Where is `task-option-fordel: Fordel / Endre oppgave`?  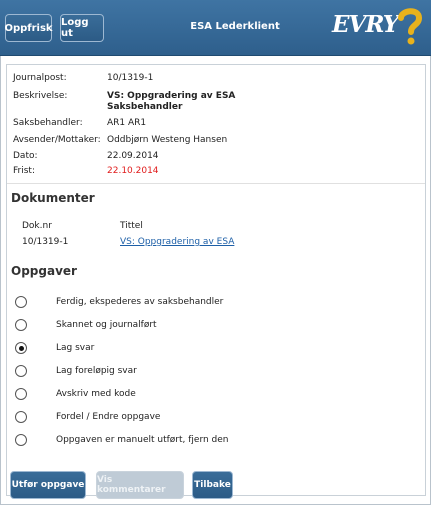
task-option-fordel: Fordel / Endre oppgave is located at coordinates (87, 417).